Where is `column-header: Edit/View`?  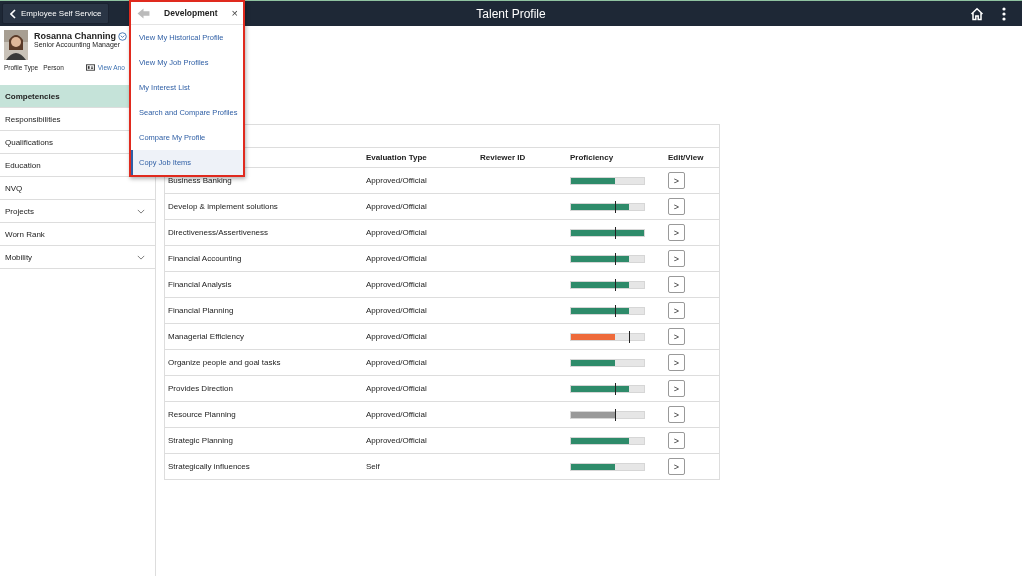
column-header: Edit/View is located at coordinates (686, 157).